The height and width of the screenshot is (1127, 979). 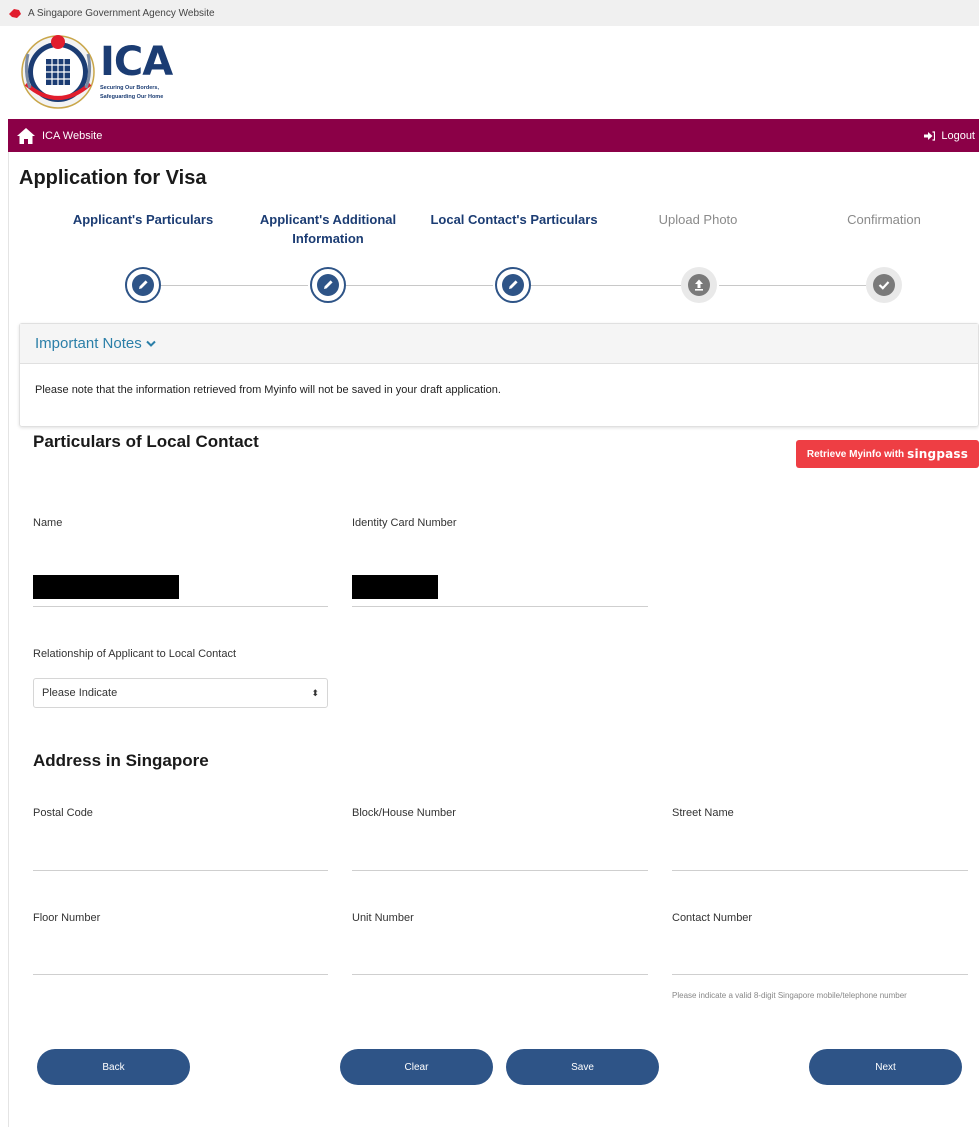 What do you see at coordinates (513, 285) in the screenshot?
I see `step-3-edit-badge-icon` at bounding box center [513, 285].